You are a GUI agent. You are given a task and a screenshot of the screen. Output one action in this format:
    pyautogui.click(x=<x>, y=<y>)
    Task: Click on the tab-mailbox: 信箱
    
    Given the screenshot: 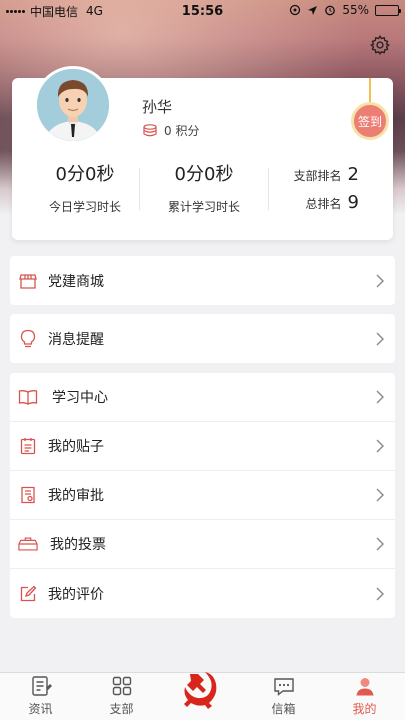 What is the action you would take?
    pyautogui.click(x=283, y=696)
    